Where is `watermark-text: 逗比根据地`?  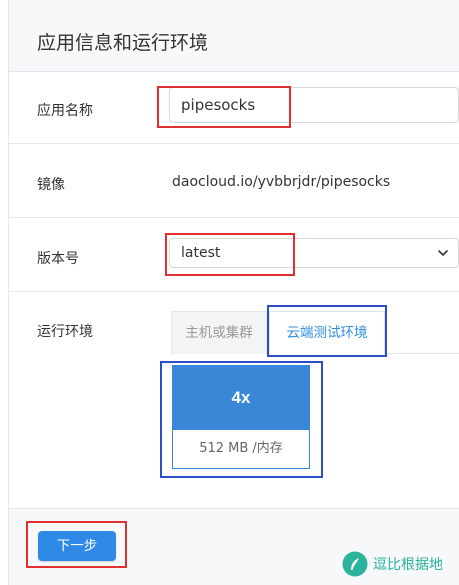 watermark-text: 逗比根据地 is located at coordinates (408, 565).